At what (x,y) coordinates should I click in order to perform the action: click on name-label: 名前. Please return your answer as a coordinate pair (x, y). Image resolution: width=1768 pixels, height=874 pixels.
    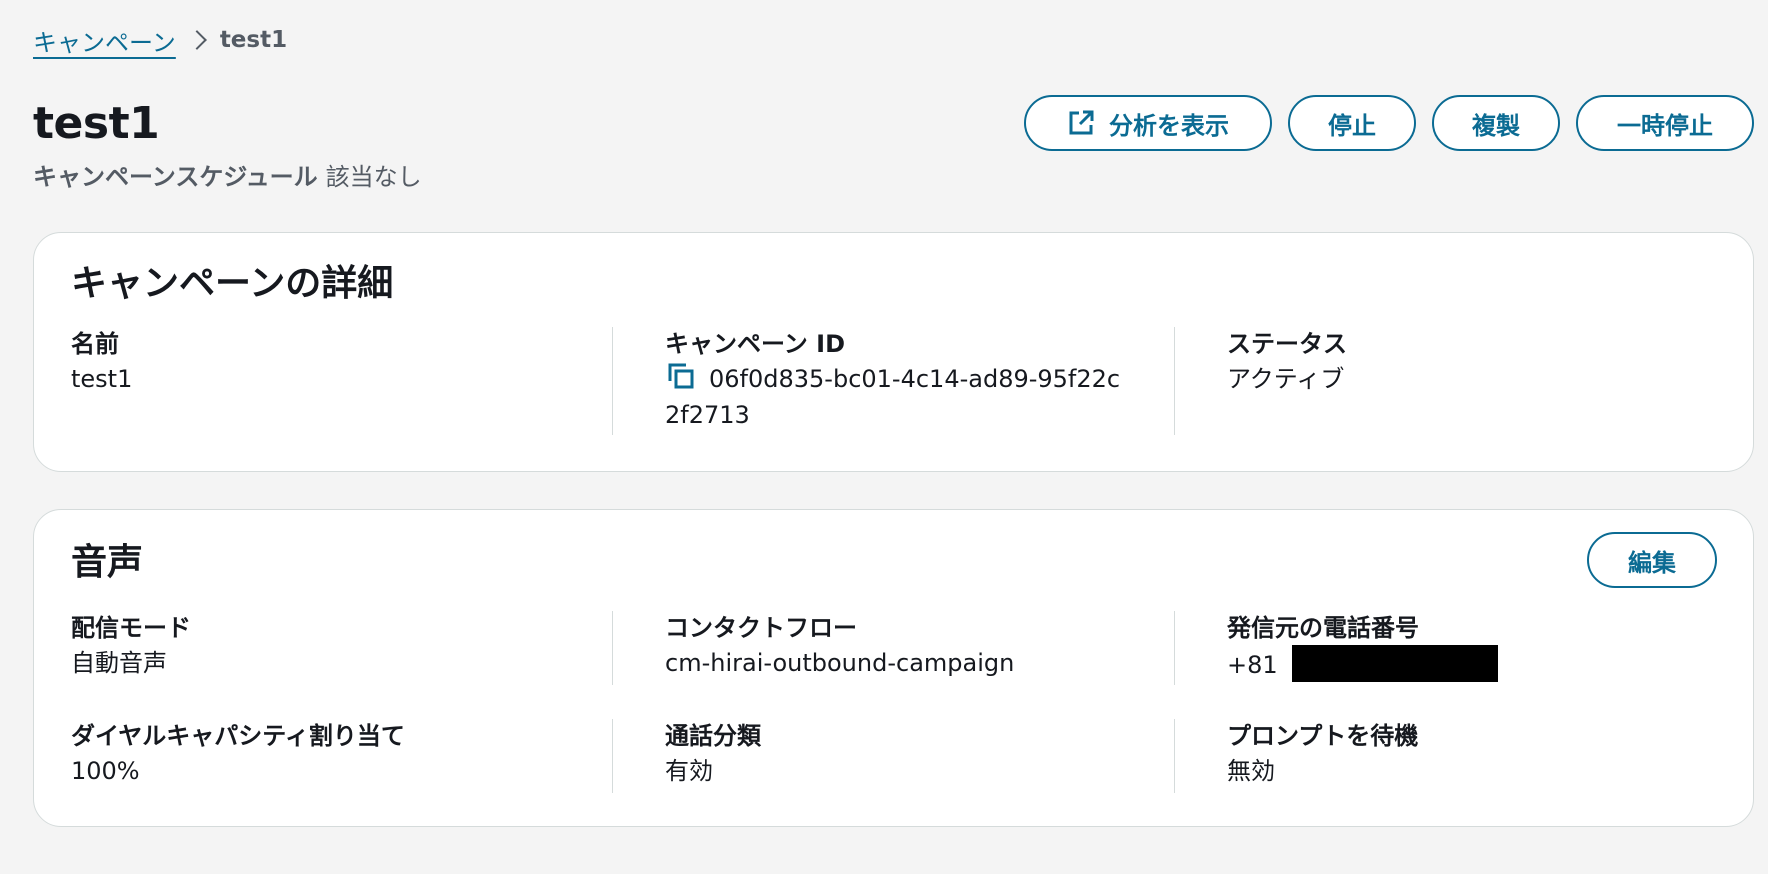
    Looking at the image, I should click on (95, 344).